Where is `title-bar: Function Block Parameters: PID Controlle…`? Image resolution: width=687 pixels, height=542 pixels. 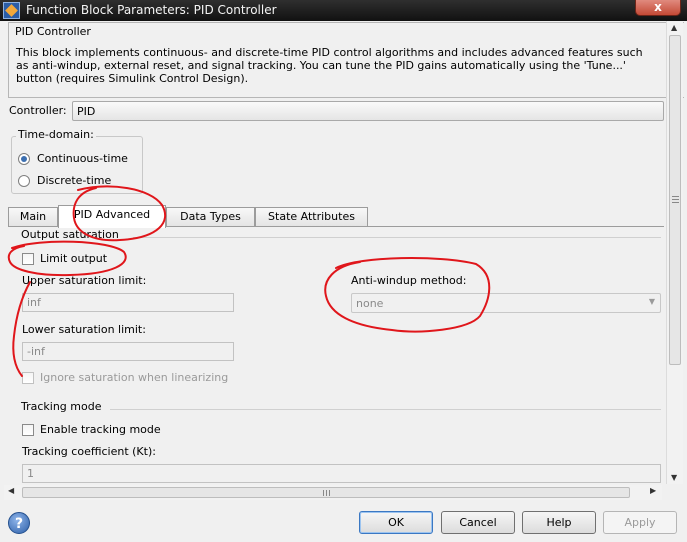 title-bar: Function Block Parameters: PID Controlle… is located at coordinates (343, 10).